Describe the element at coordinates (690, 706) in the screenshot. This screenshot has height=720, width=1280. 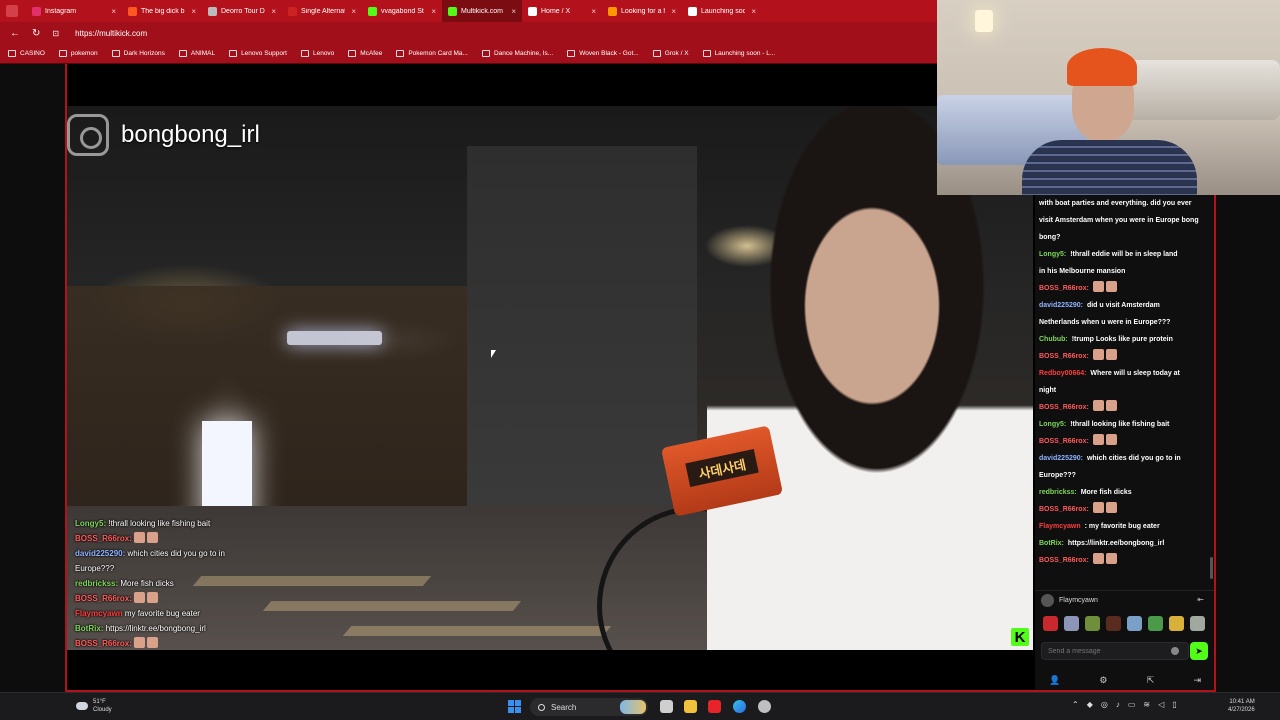
I see `file-explorer-icon` at that location.